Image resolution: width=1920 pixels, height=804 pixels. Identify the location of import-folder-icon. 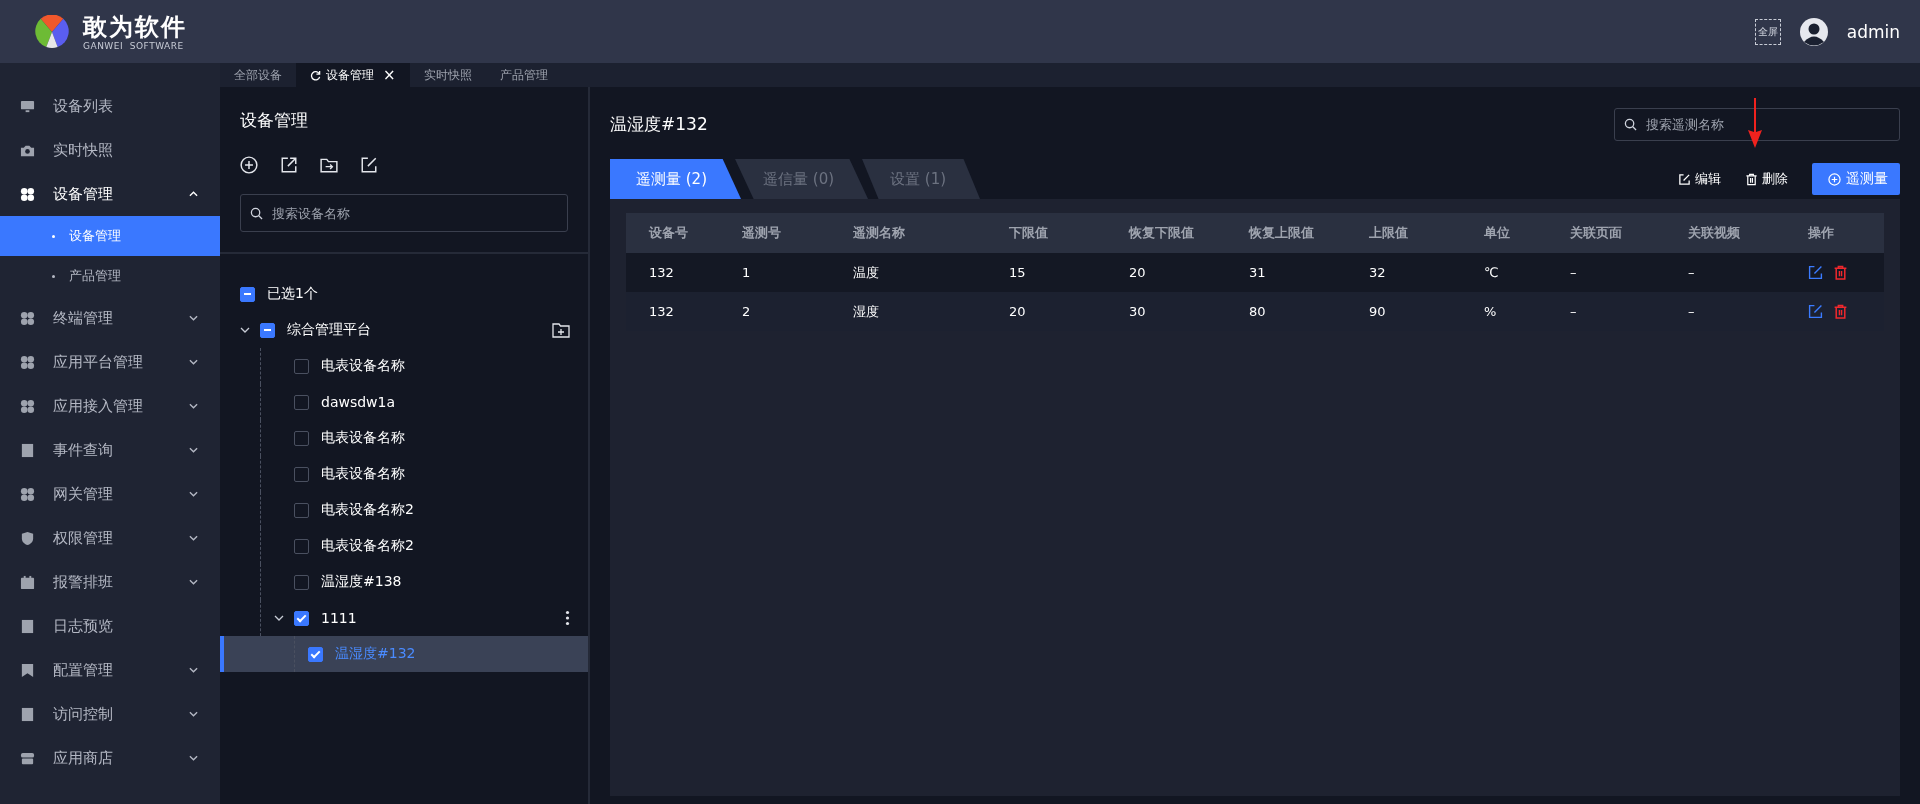
(329, 165).